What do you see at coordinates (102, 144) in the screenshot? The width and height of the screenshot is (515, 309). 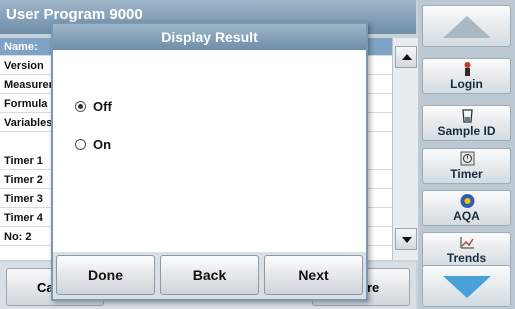 I see `option-on-label: On` at bounding box center [102, 144].